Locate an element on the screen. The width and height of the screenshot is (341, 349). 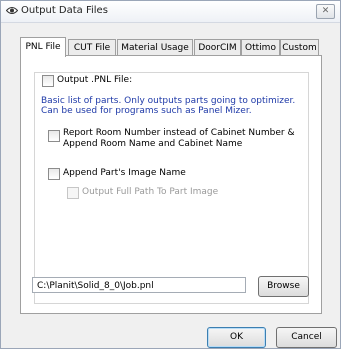
tab-pnl-file: PNL File is located at coordinates (43, 47).